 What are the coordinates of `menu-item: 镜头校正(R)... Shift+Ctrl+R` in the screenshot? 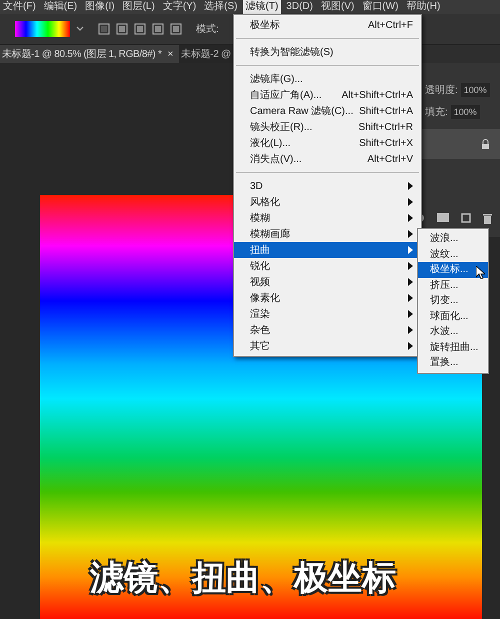 It's located at (327, 127).